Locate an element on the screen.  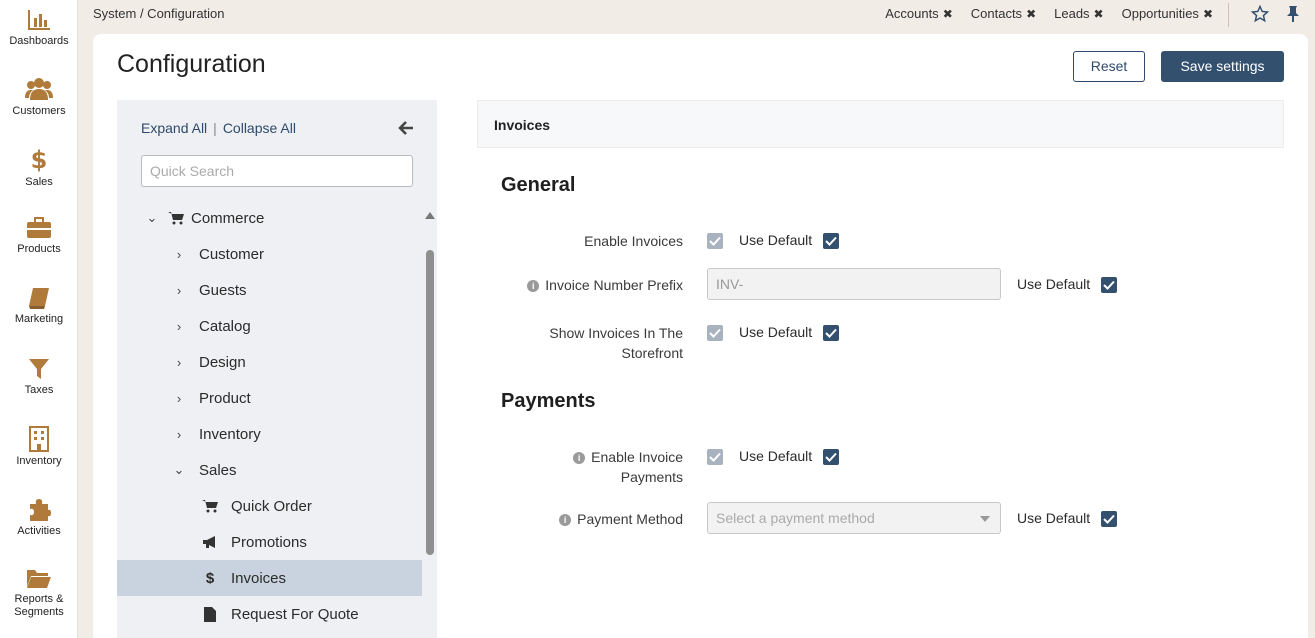
pin-accounts: Accounts ✖ is located at coordinates (919, 13).